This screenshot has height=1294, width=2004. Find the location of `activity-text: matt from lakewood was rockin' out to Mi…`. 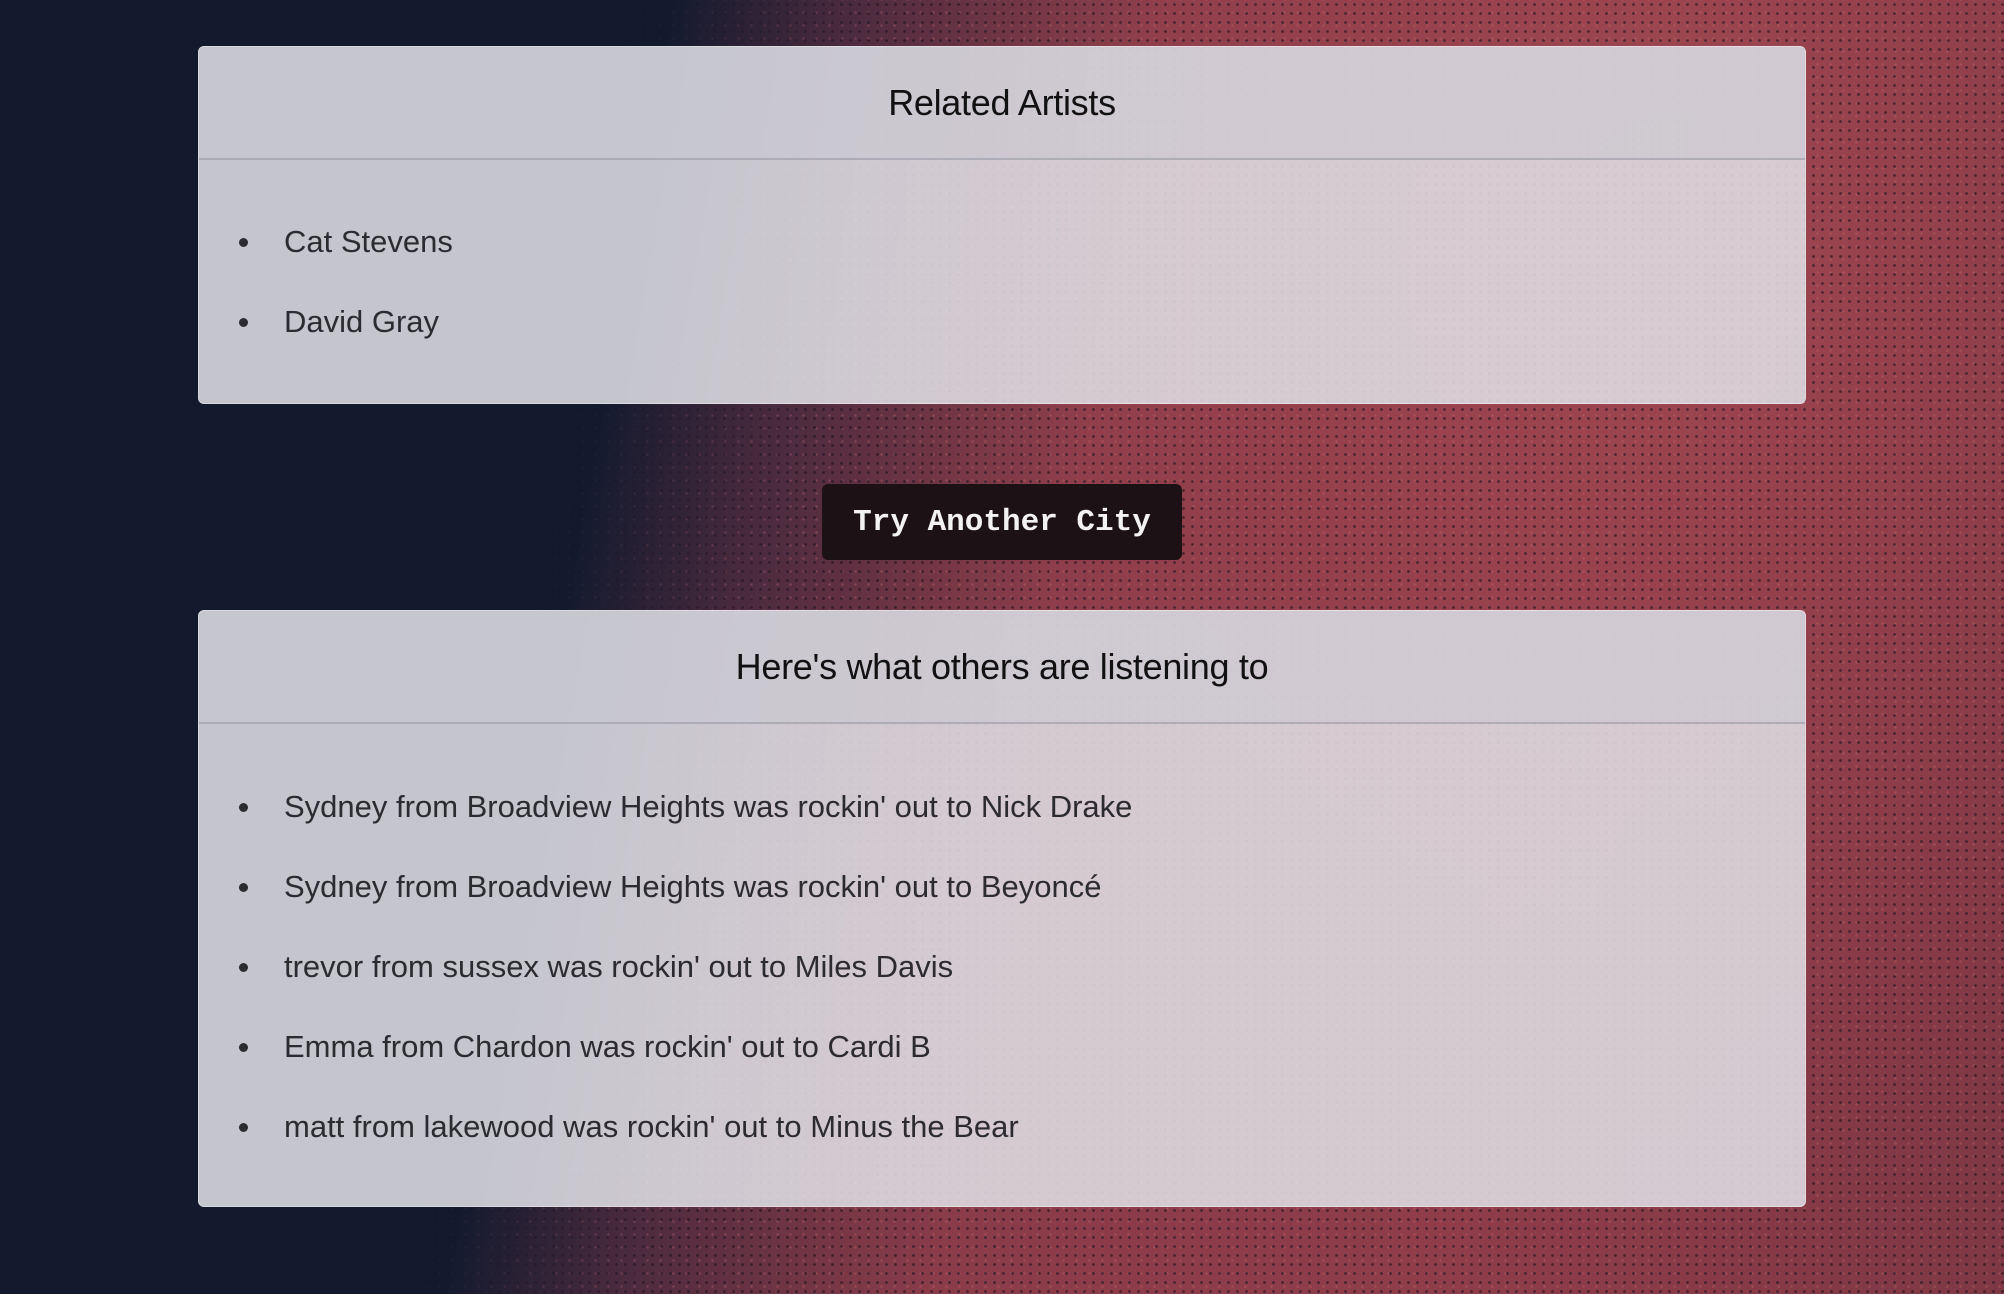

activity-text: matt from lakewood was rockin' out to Mi… is located at coordinates (651, 1126).